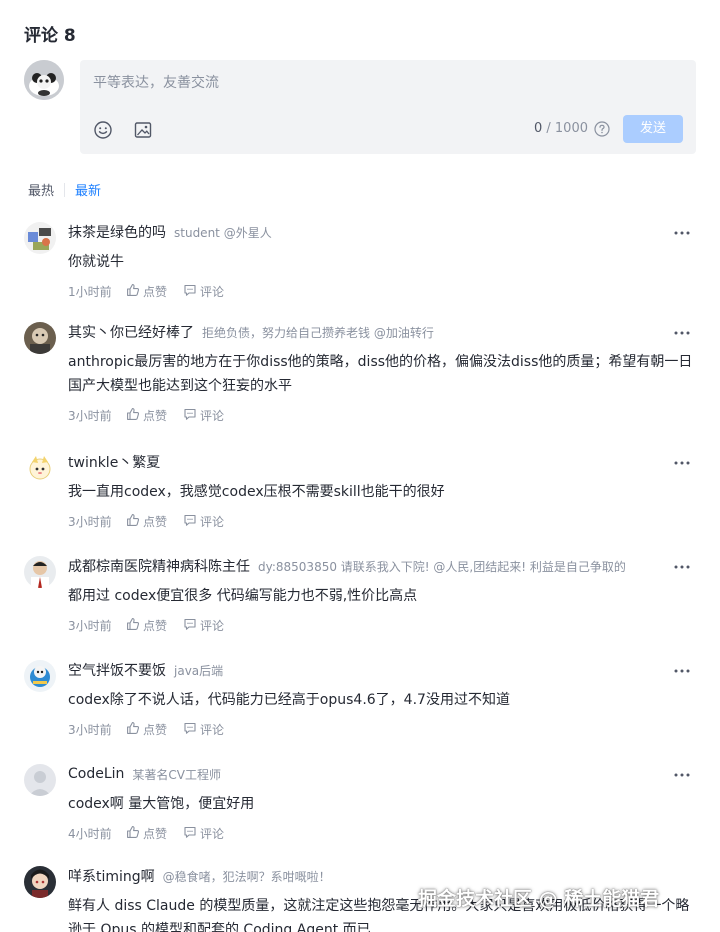  What do you see at coordinates (90, 291) in the screenshot?
I see `comment-time: 1小时前` at bounding box center [90, 291].